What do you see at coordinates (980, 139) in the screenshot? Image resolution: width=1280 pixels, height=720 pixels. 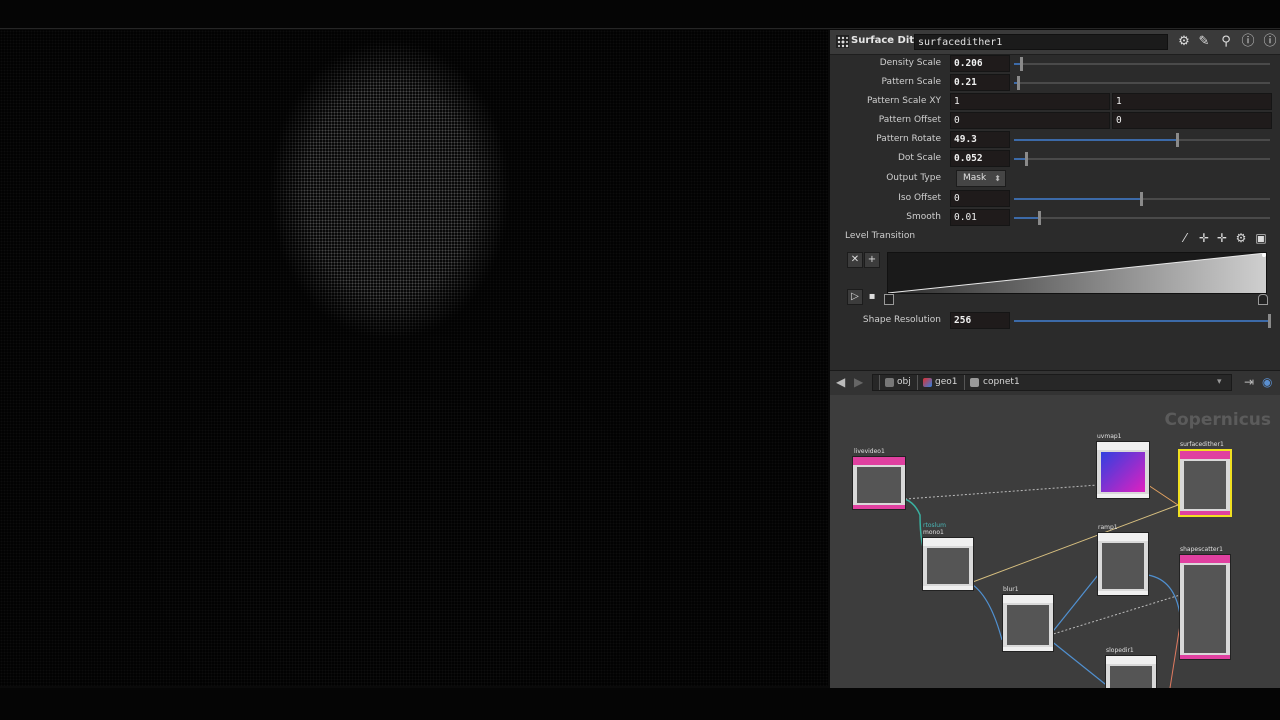 I see `pattern-rotate-field: 49.3` at bounding box center [980, 139].